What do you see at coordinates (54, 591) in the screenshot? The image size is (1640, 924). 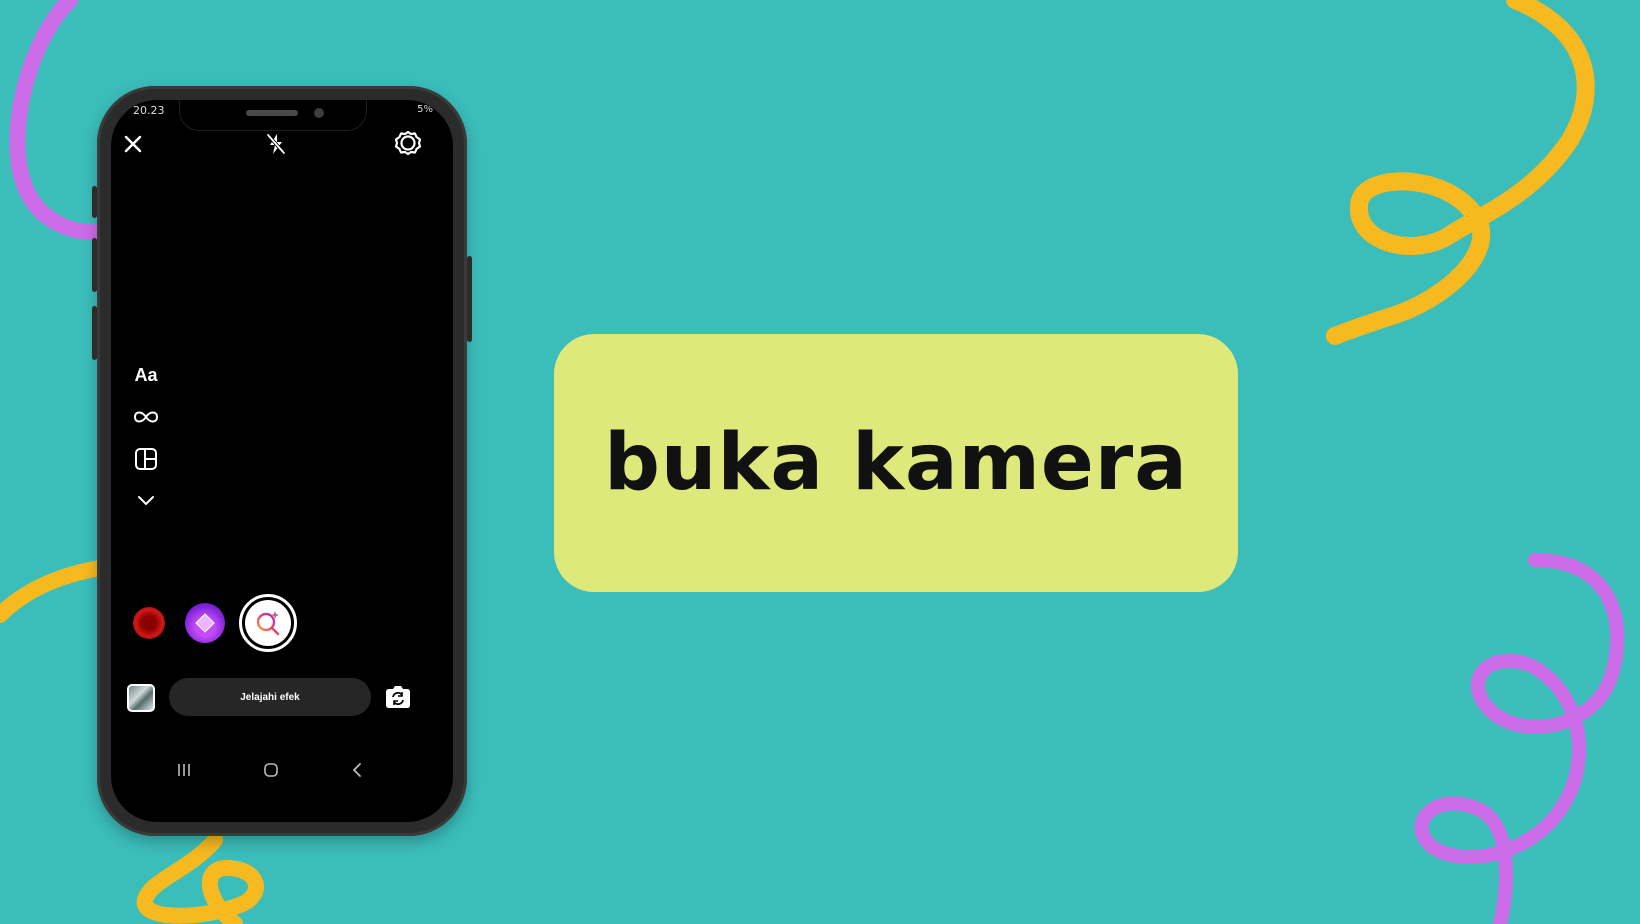 I see `squiggle-orange-left` at bounding box center [54, 591].